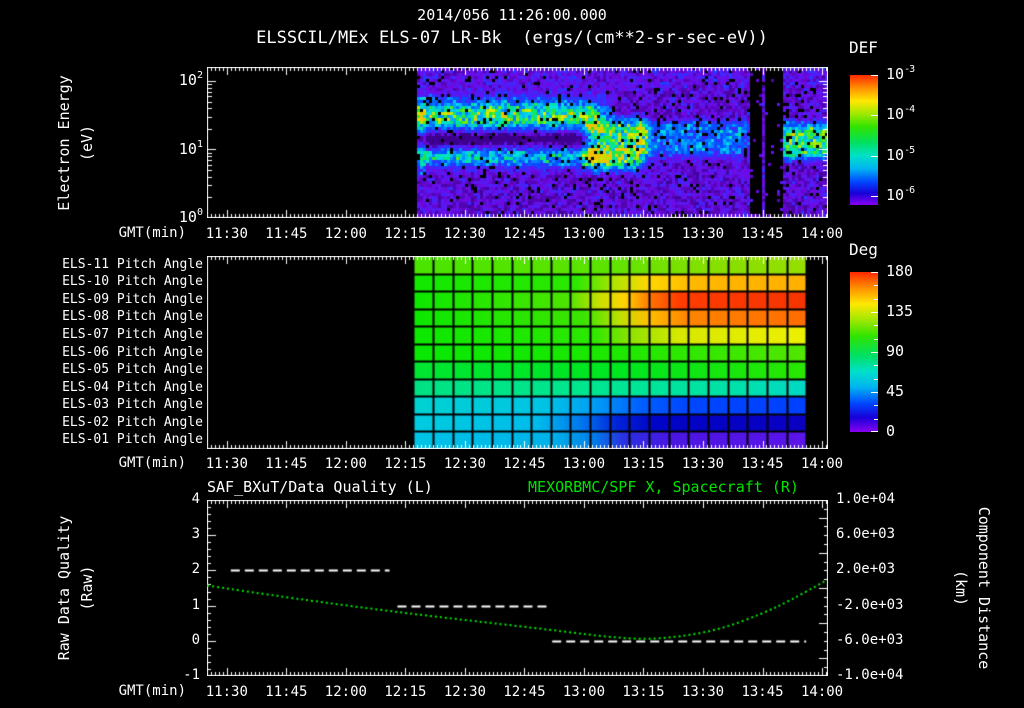  What do you see at coordinates (870, 639) in the screenshot?
I see `distance-tick-label: -6.0e+03` at bounding box center [870, 639].